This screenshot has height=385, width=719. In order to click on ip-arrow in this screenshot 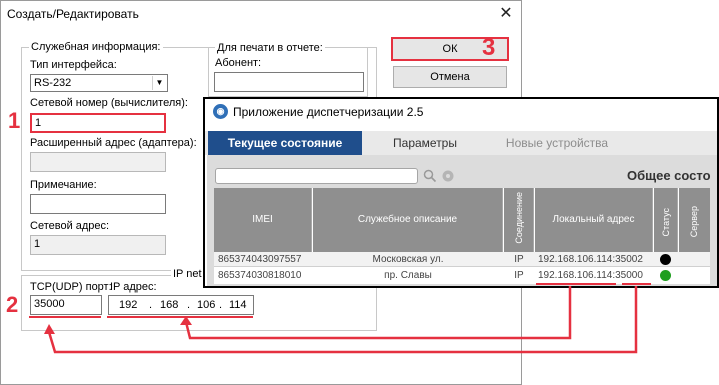, I will do `click(378, 313)`.